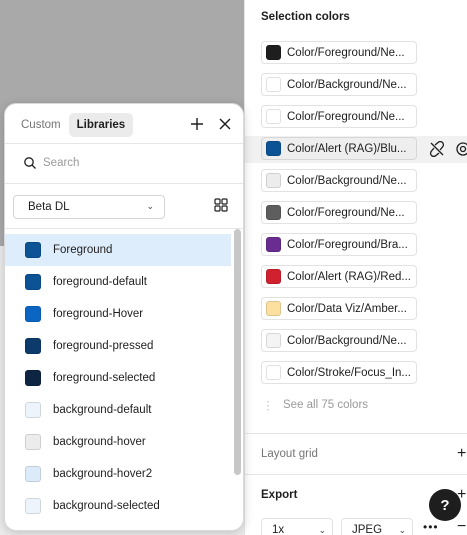 This screenshot has height=535, width=467. I want to click on see-all-colors-label: See all 75 colors, so click(326, 405).